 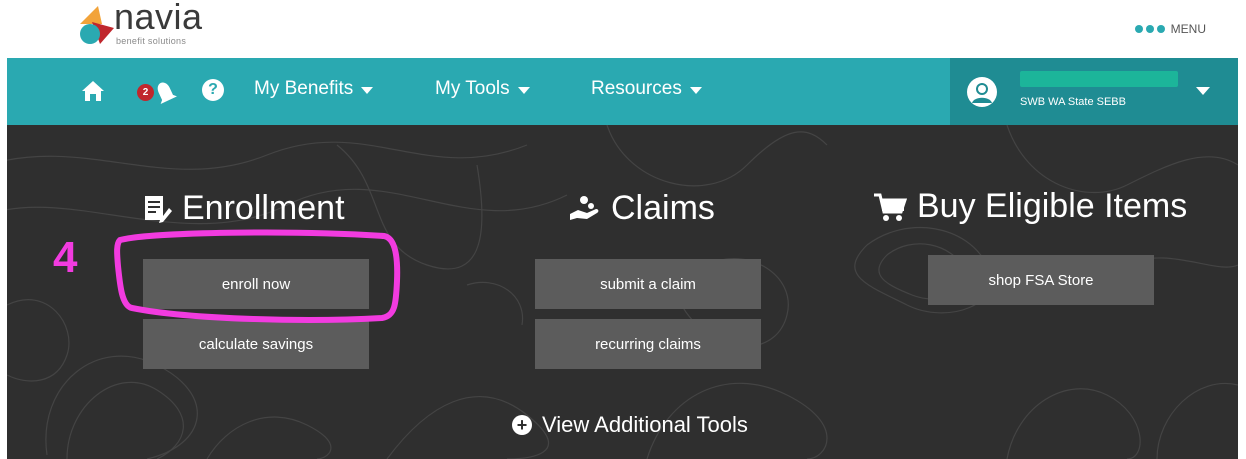 What do you see at coordinates (648, 344) in the screenshot?
I see `recurring-claims-button: recurring claims` at bounding box center [648, 344].